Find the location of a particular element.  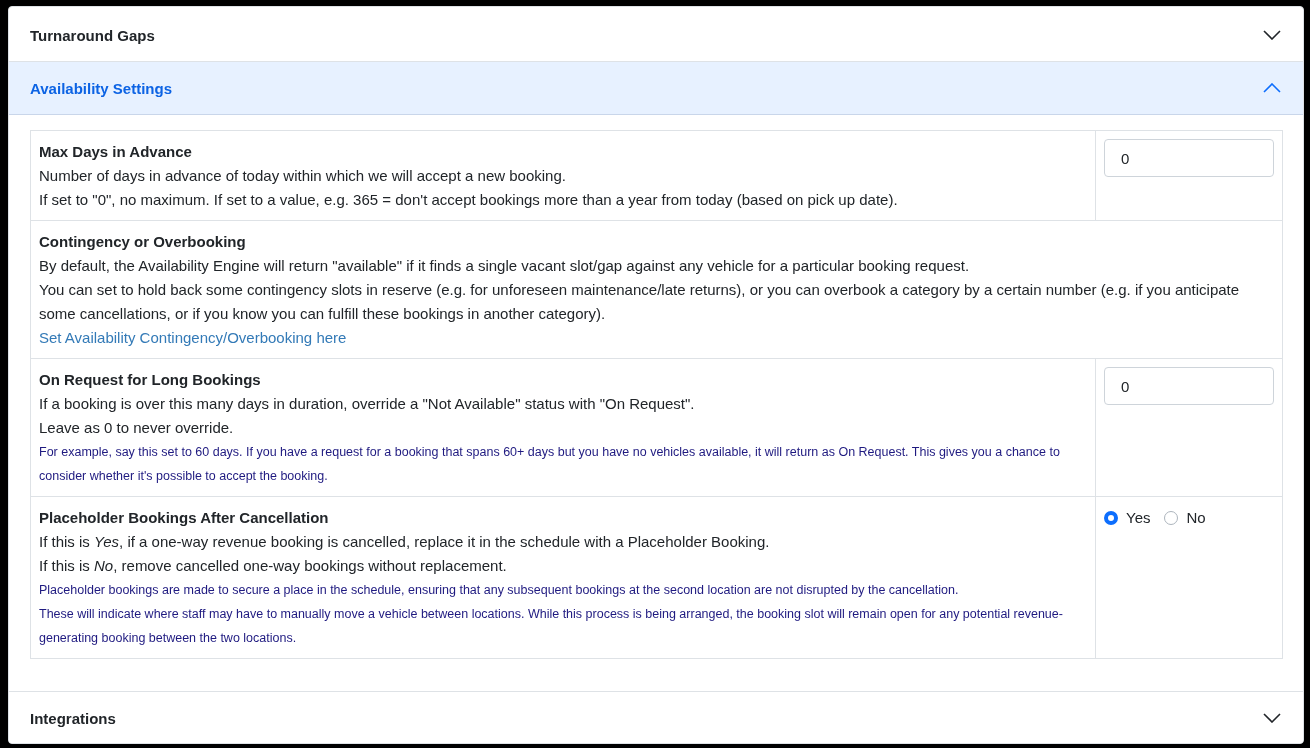

section-title: Integrations is located at coordinates (73, 718).